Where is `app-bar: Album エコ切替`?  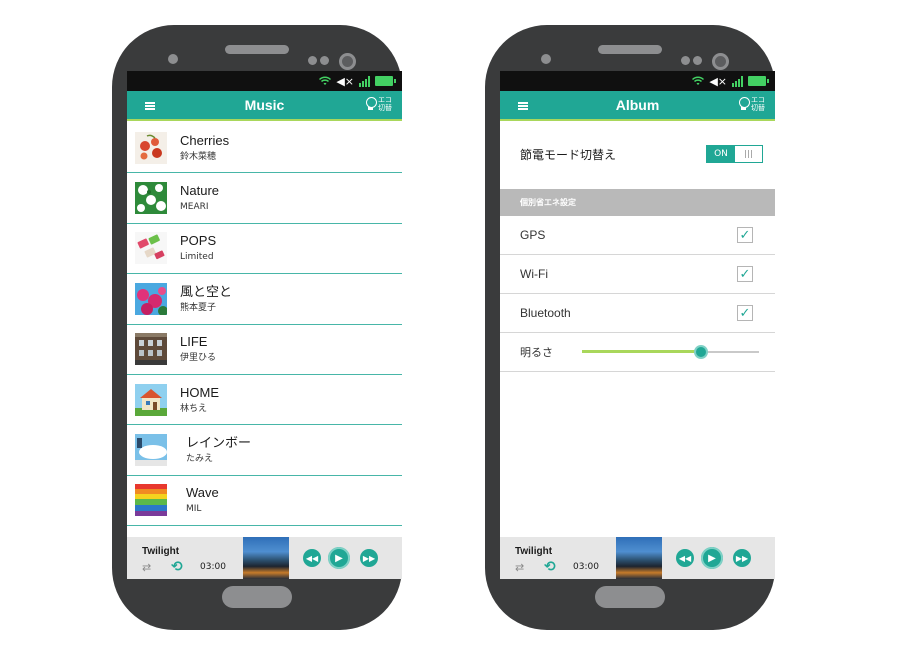
app-bar: Album エコ切替 is located at coordinates (637, 106).